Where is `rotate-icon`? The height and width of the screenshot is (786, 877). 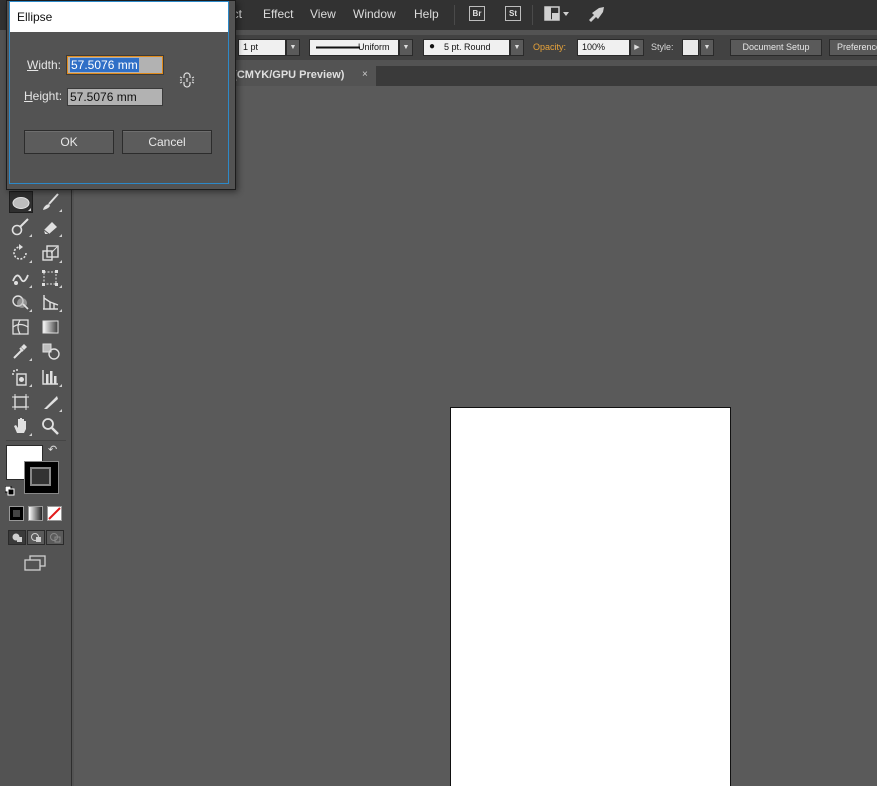
rotate-icon is located at coordinates (20, 252).